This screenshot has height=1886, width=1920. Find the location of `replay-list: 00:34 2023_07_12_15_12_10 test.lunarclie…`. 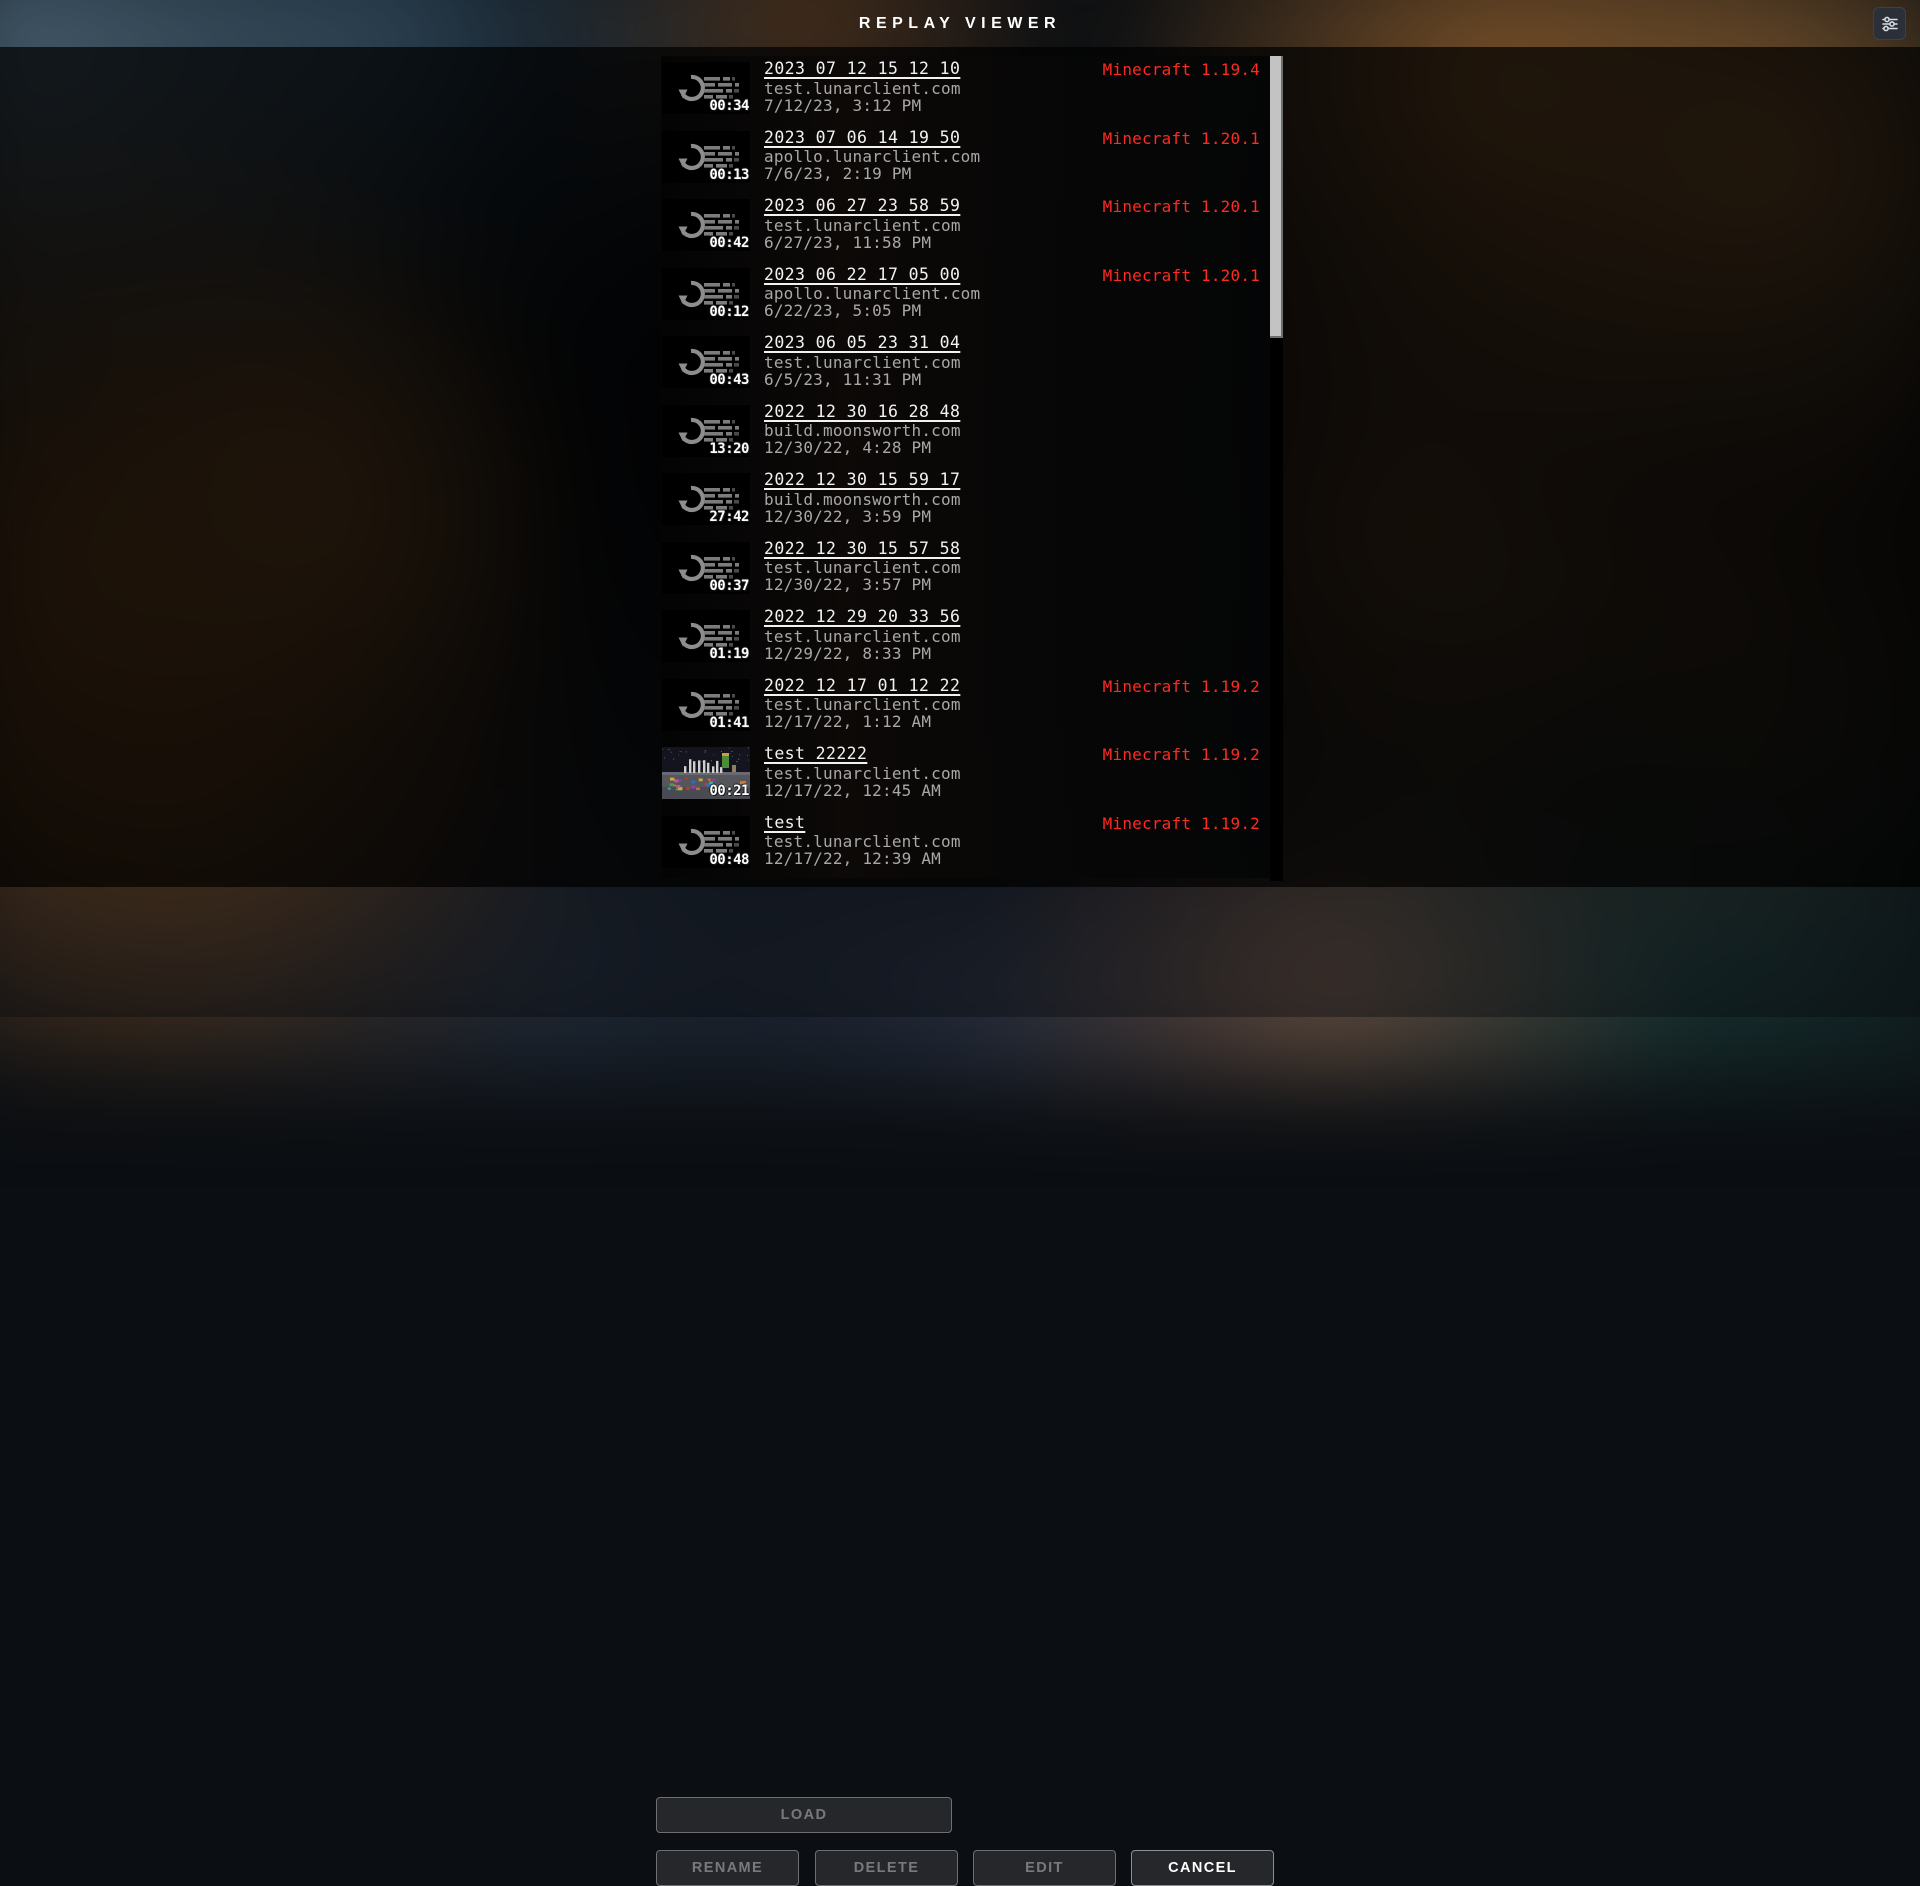

replay-list: 00:34 2023_07_12_15_12_10 test.lunarclie… is located at coordinates (965, 467).